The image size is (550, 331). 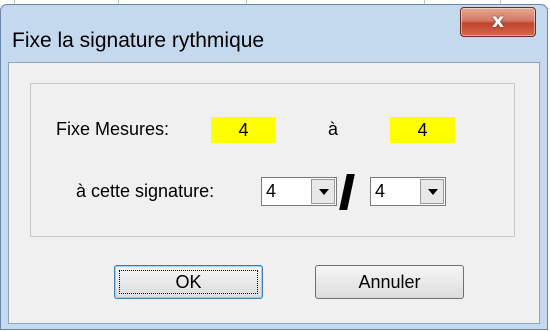 I want to click on ok-button-label: OK, so click(x=188, y=282).